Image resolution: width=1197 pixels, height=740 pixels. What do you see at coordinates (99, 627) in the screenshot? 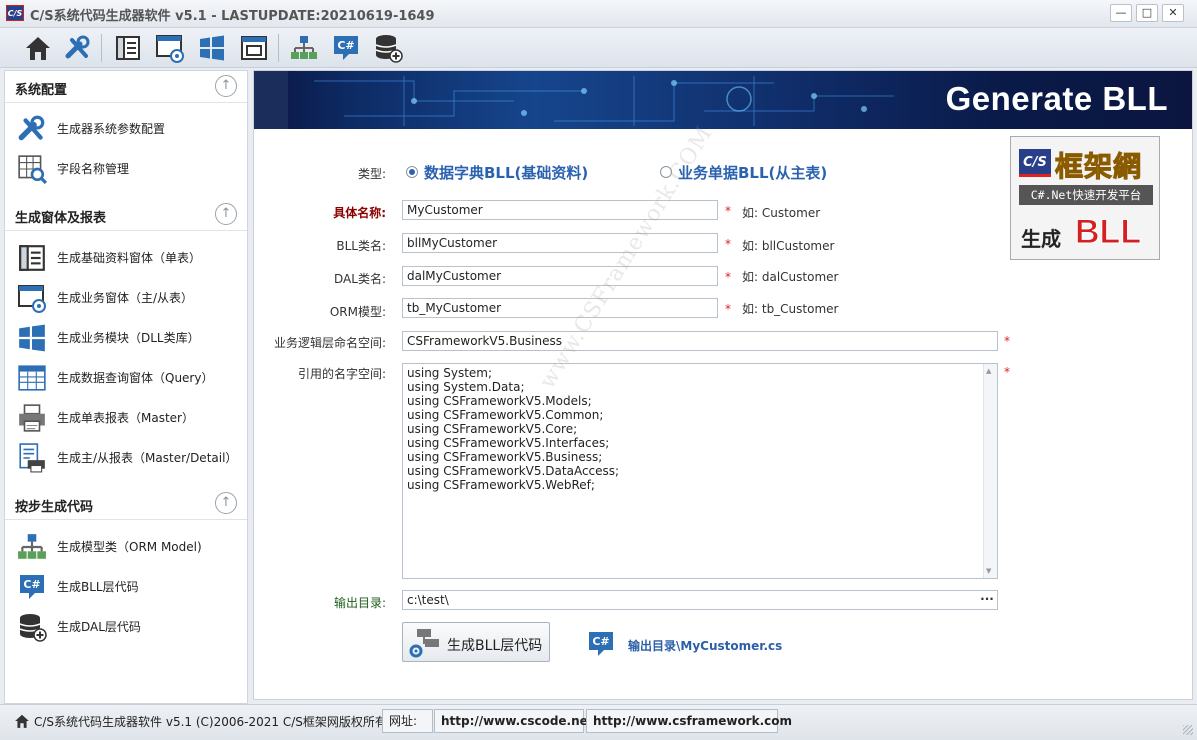
I see `sidebar-item-label: 生成DAL层代码` at bounding box center [99, 627].